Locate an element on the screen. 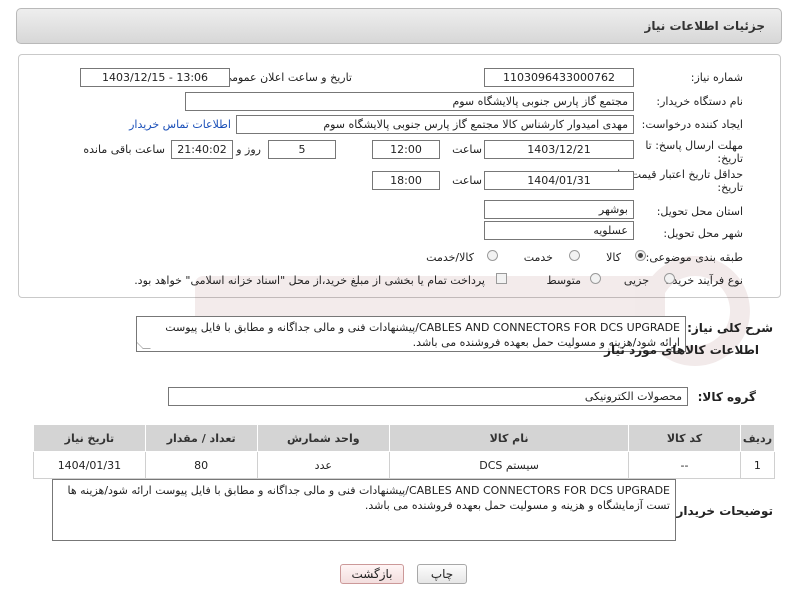  category-radio-goods-service is located at coordinates (492, 255).